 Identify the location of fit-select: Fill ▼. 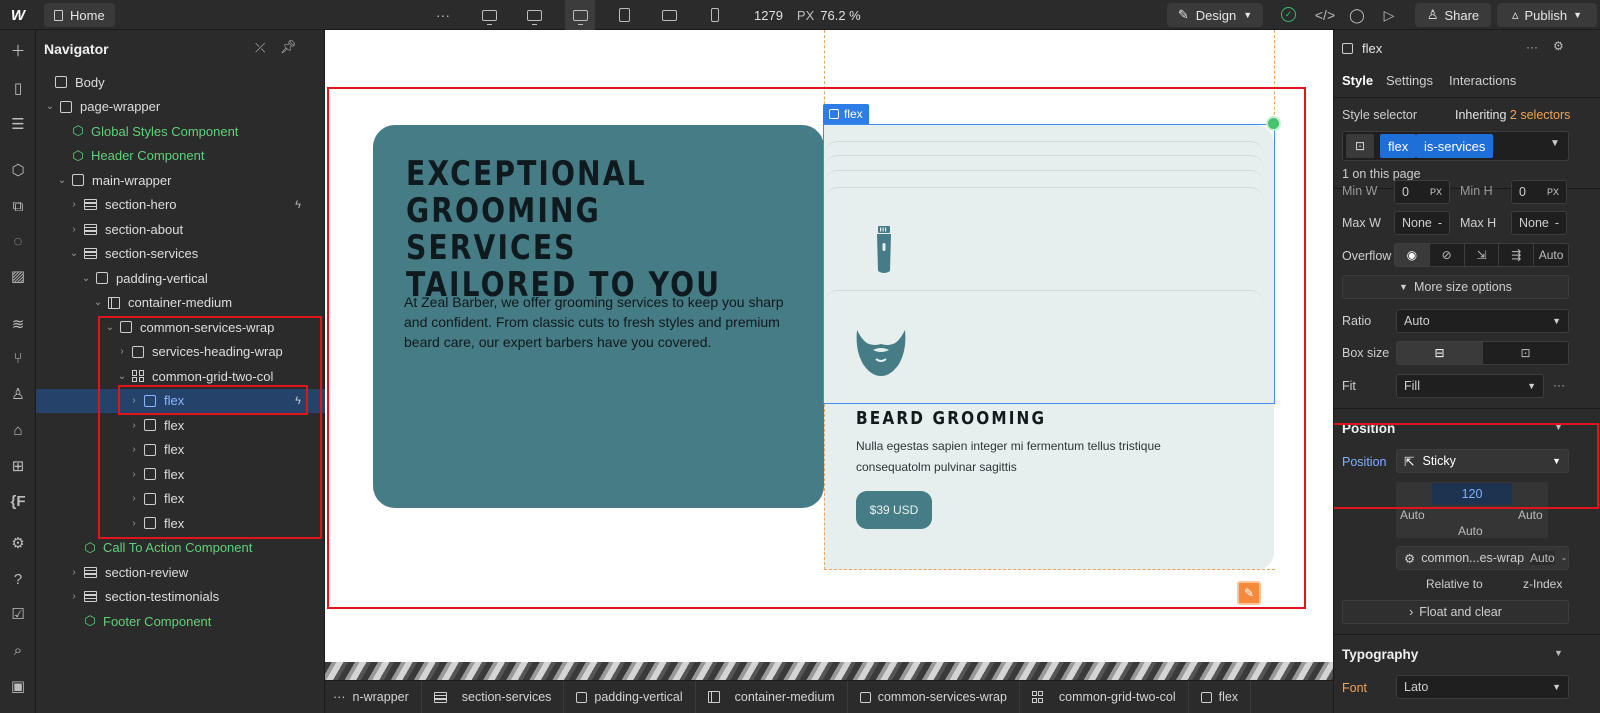
(1470, 386).